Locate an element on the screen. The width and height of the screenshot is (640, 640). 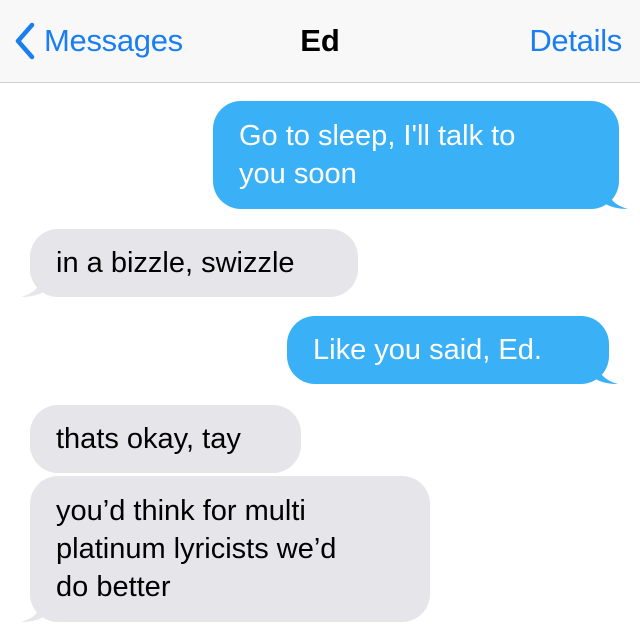
navigation-bar: Messages Ed Details is located at coordinates (320, 41).